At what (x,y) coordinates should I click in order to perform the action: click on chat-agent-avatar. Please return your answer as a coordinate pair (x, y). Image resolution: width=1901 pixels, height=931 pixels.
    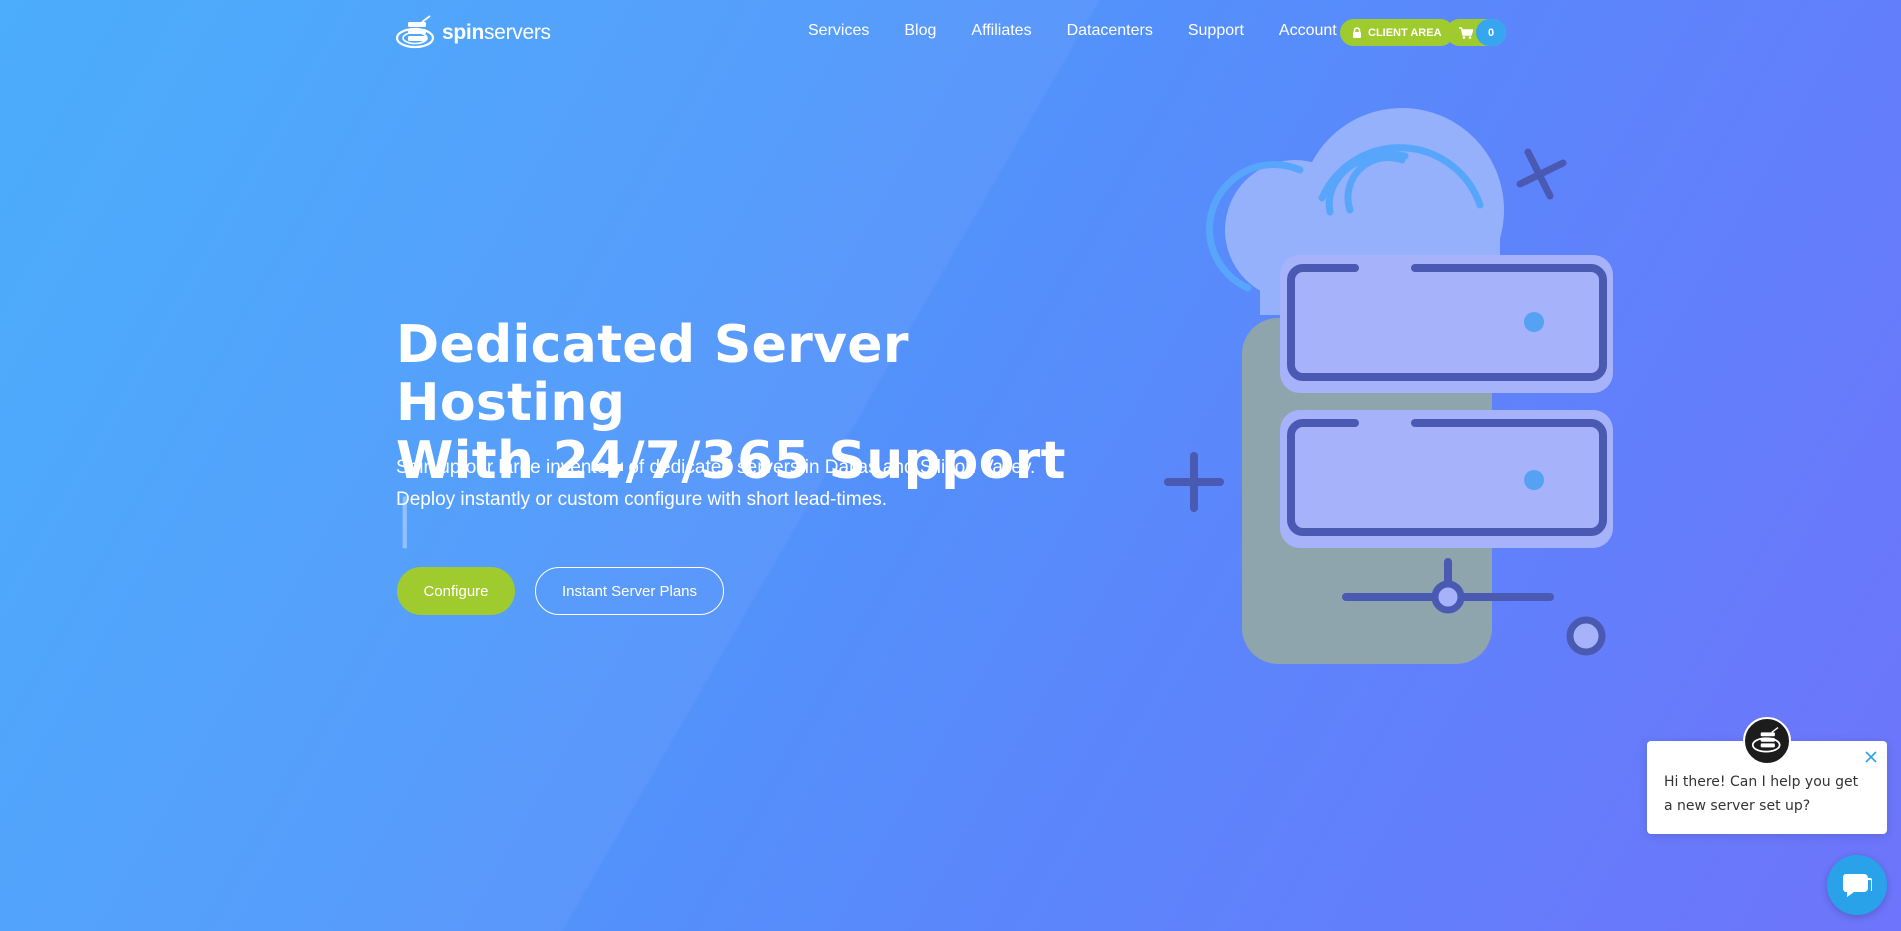
    Looking at the image, I should click on (1767, 741).